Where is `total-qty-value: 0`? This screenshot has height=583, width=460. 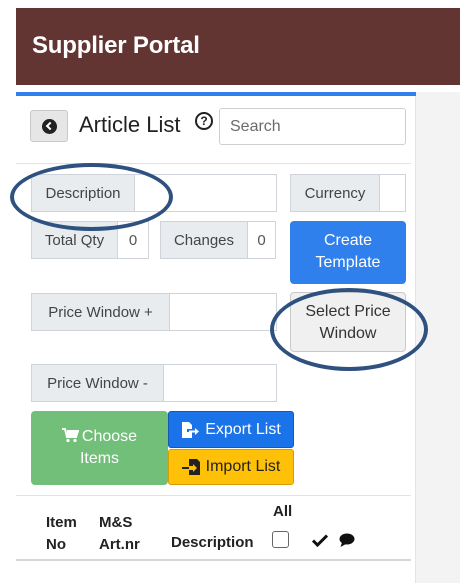 total-qty-value: 0 is located at coordinates (133, 240).